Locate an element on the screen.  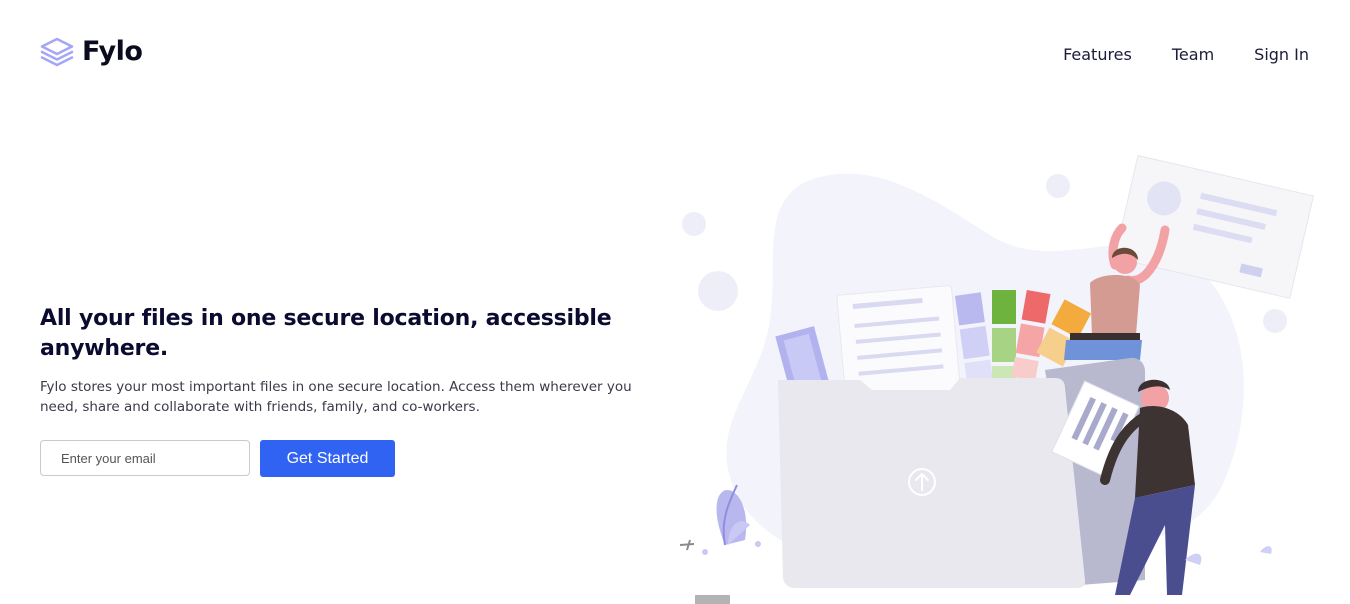
folder-front is located at coordinates (932, 483).